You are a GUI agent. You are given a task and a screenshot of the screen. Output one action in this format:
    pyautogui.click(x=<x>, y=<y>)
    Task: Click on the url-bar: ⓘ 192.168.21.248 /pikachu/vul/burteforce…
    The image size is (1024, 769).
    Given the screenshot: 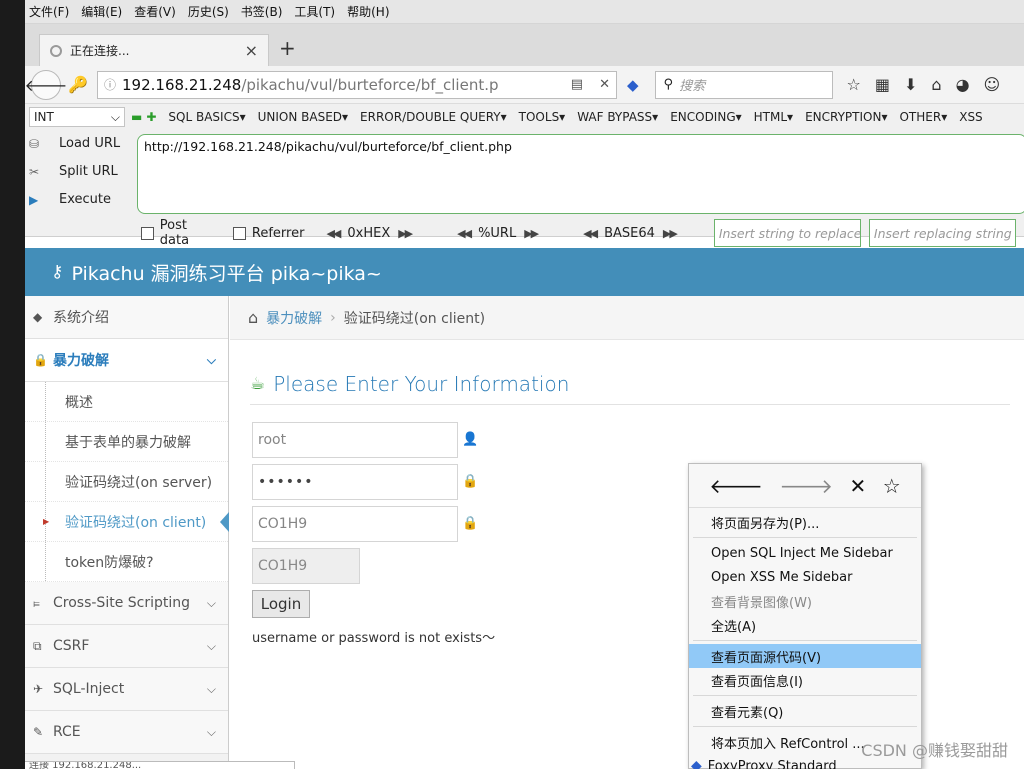 What is the action you would take?
    pyautogui.click(x=357, y=84)
    